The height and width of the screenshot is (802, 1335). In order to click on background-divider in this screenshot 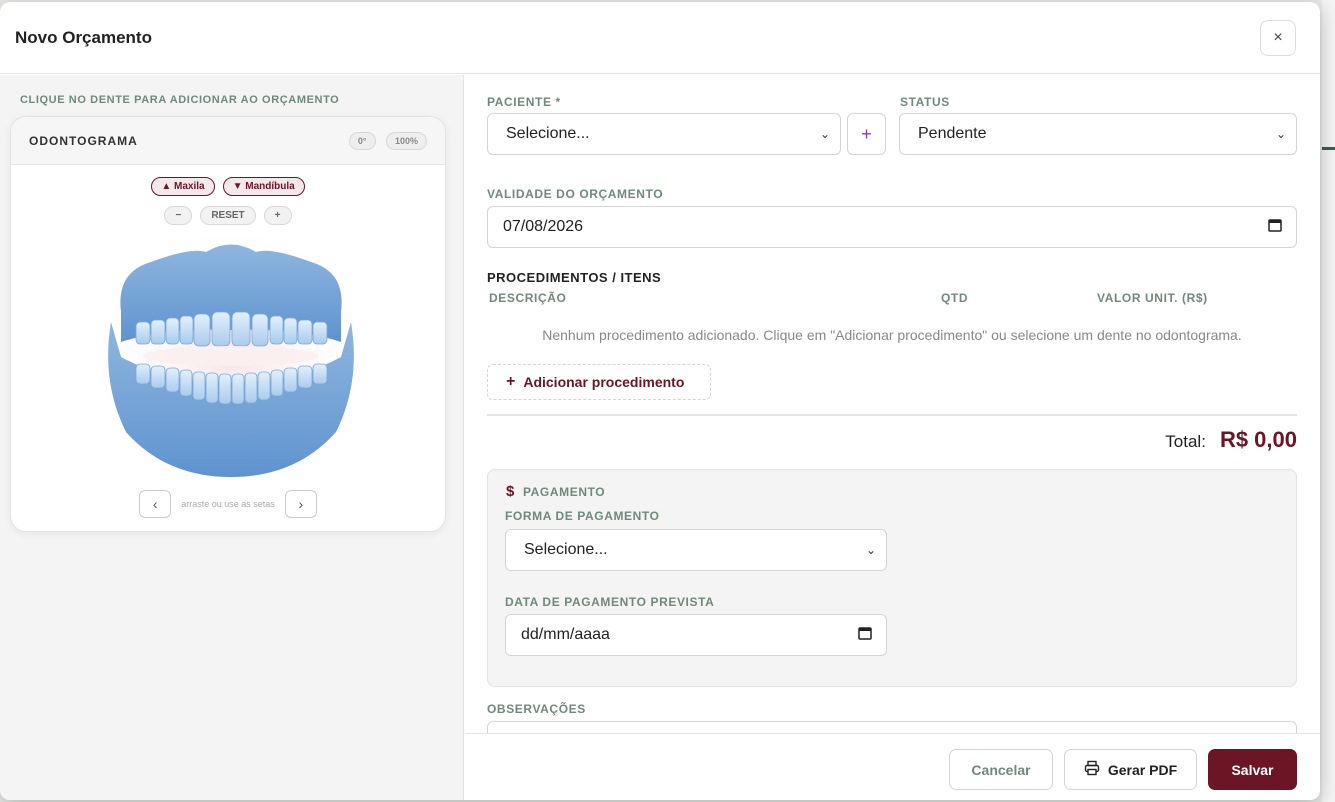, I will do `click(1328, 148)`.